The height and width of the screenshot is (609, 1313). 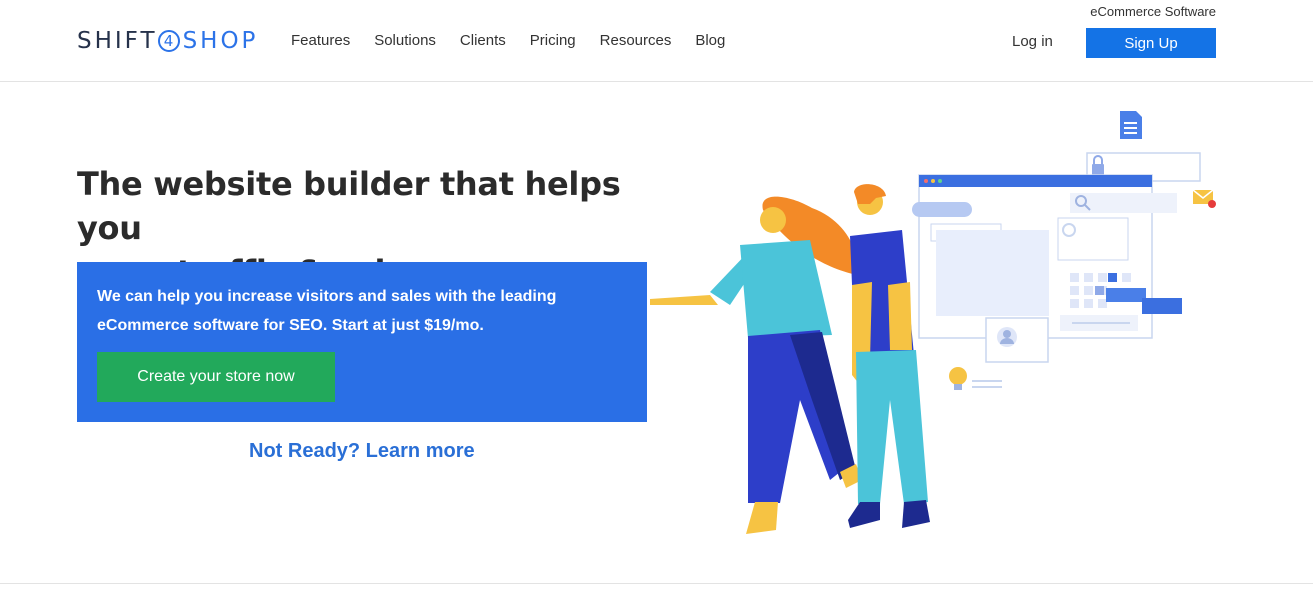 I want to click on nav-resources: Resources, so click(x=636, y=41).